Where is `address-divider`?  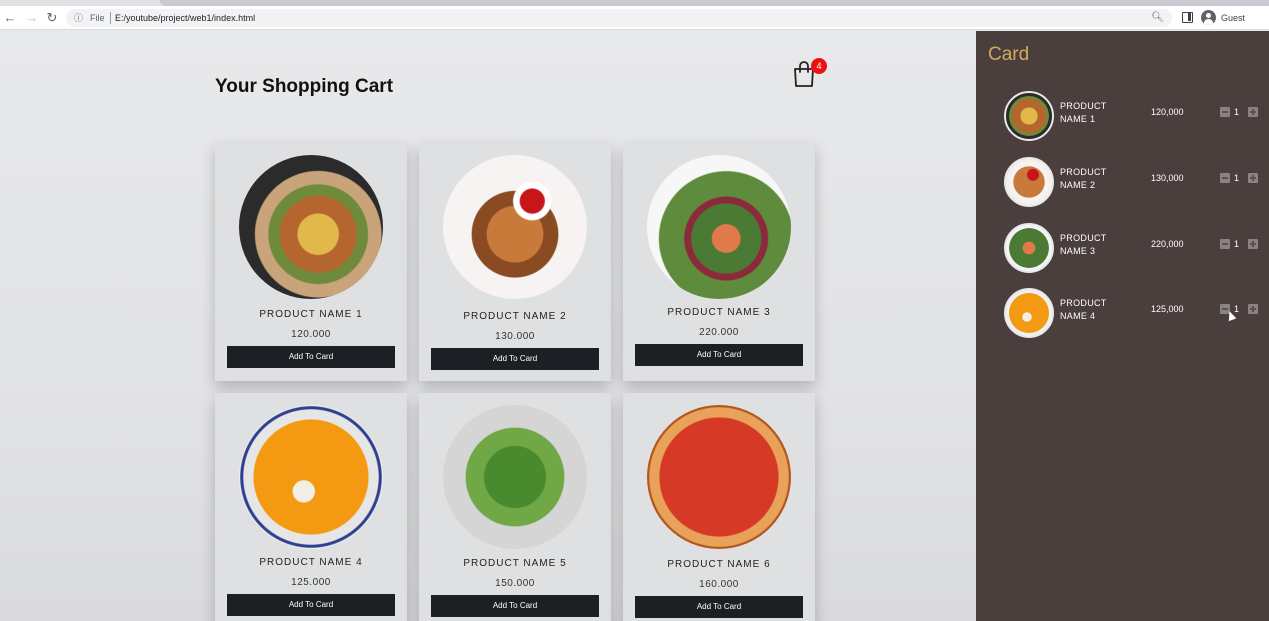 address-divider is located at coordinates (110, 18).